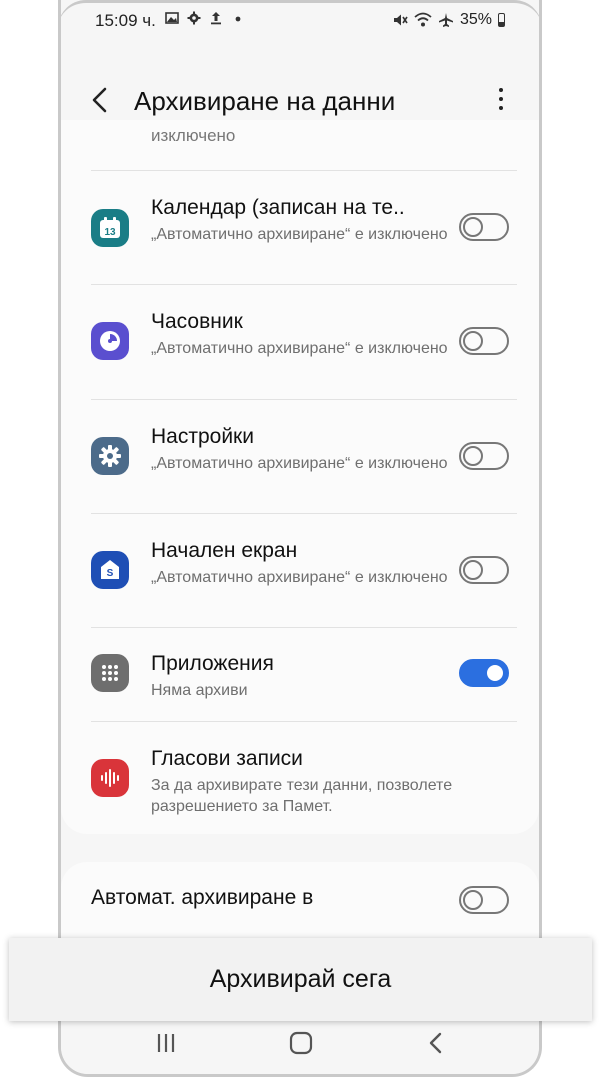 The height and width of the screenshot is (1077, 600). What do you see at coordinates (197, 321) in the screenshot?
I see `list-item-title: Часовник` at bounding box center [197, 321].